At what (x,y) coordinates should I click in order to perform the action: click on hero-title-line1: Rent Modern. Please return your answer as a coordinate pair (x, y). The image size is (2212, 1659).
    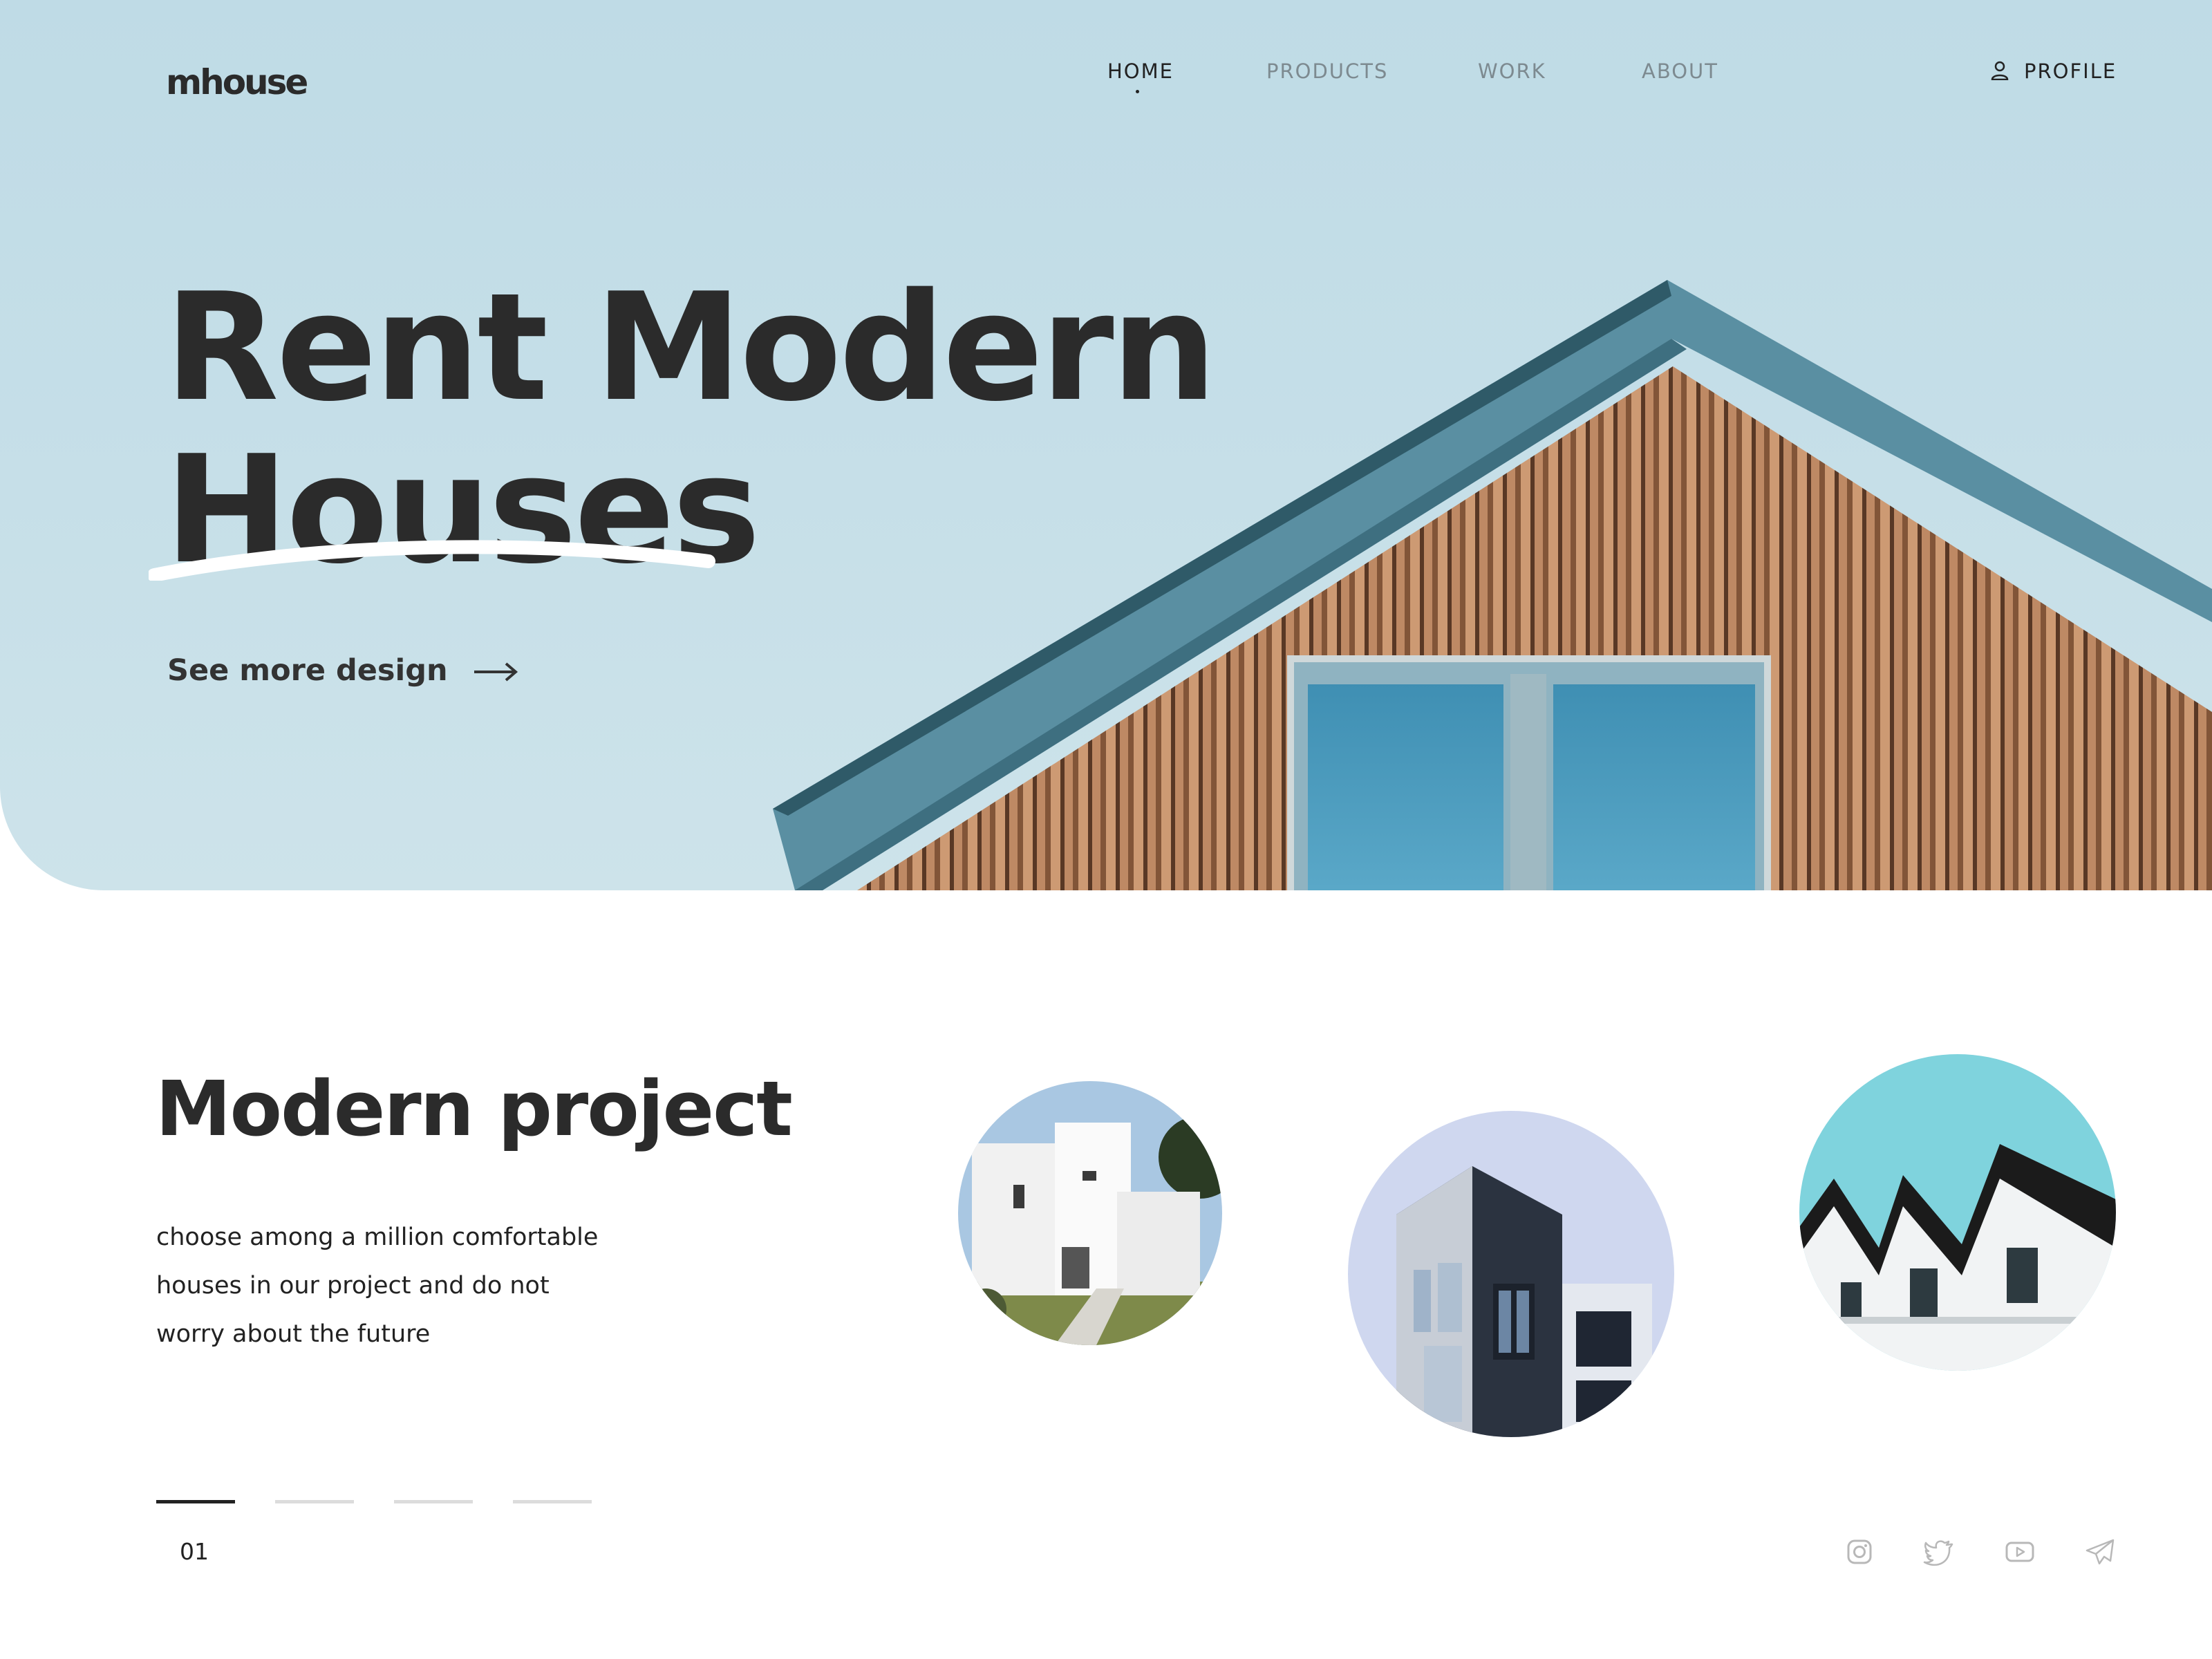
    Looking at the image, I should click on (691, 347).